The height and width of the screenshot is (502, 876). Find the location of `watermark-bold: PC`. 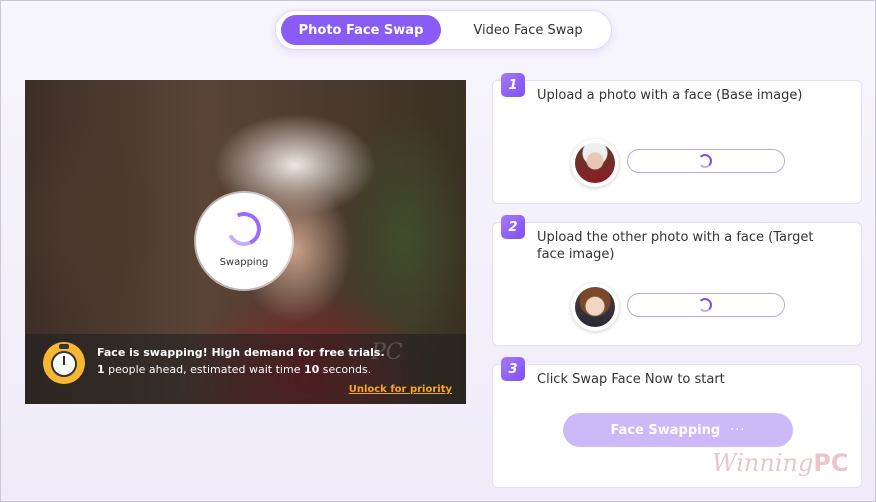

watermark-bold: PC is located at coordinates (831, 463).